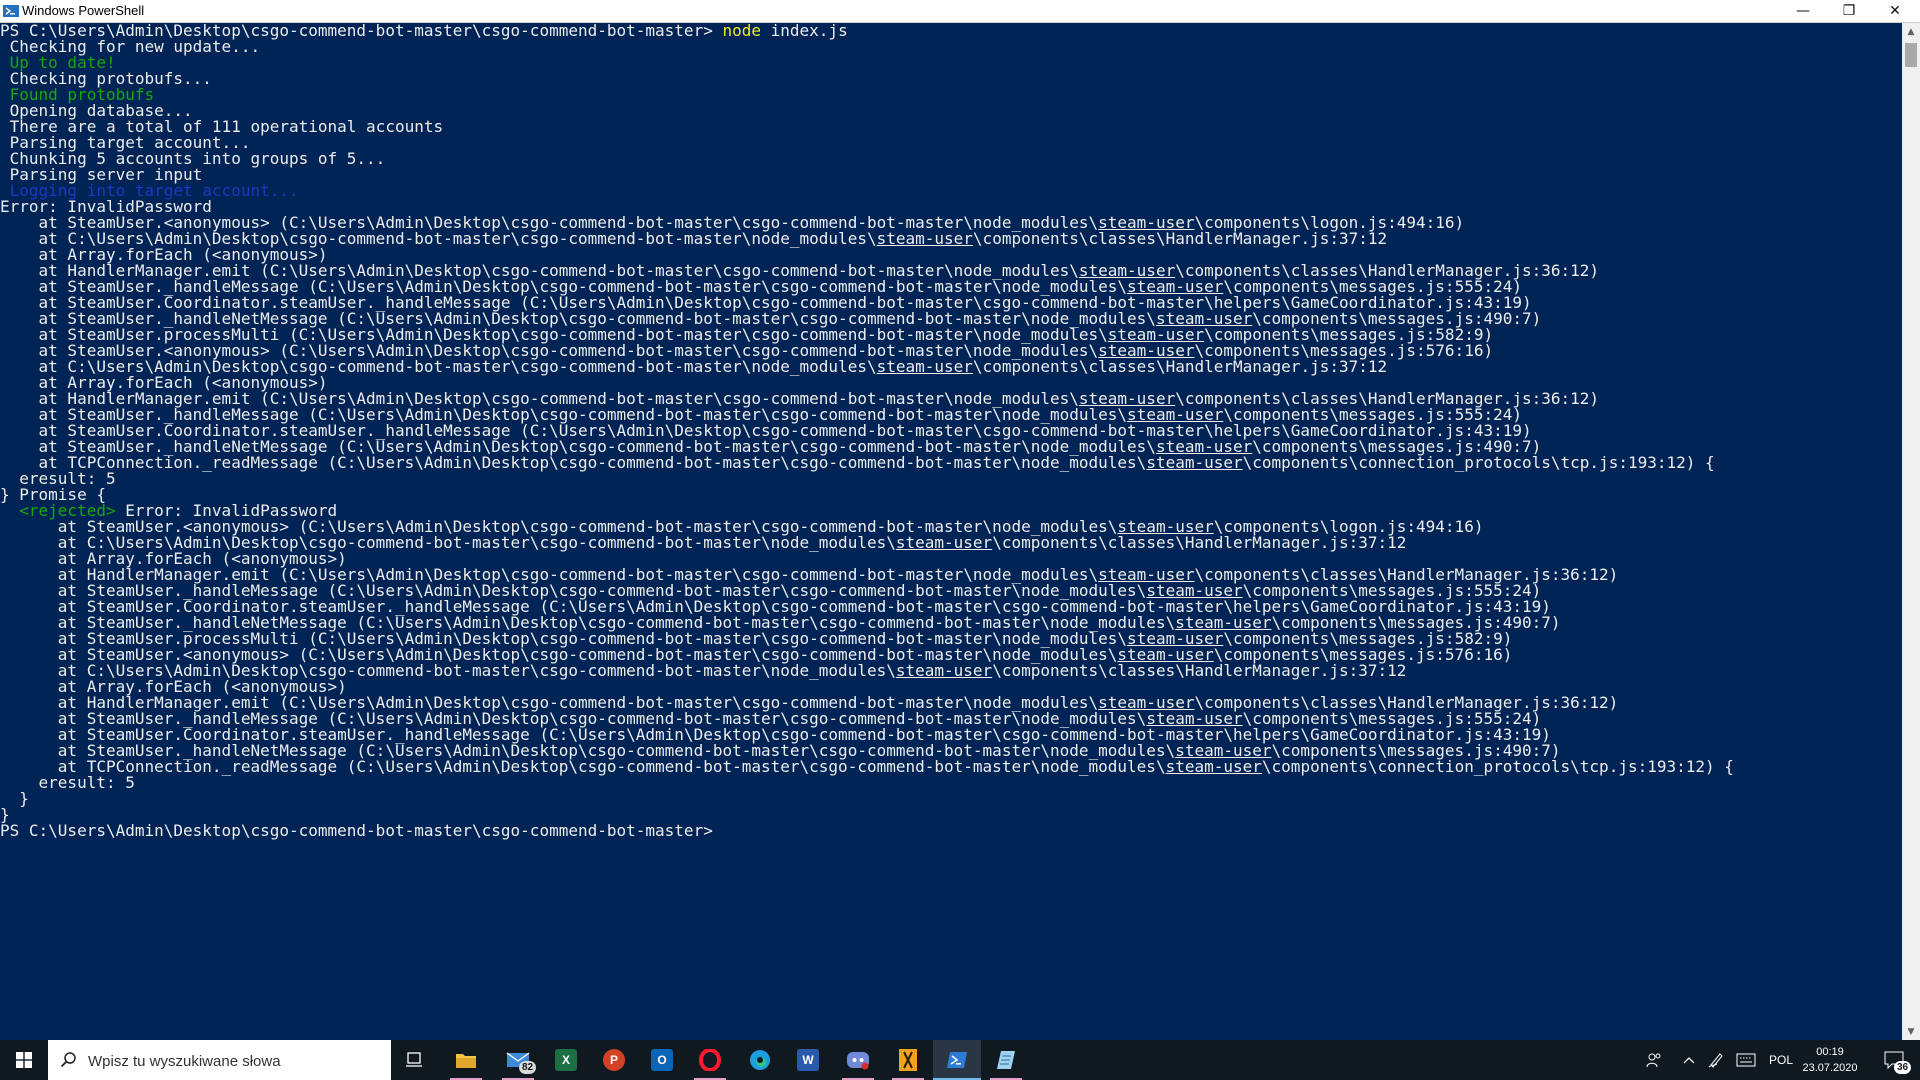 The image size is (1920, 1080). What do you see at coordinates (867, 799) in the screenshot?
I see `console-line: }` at bounding box center [867, 799].